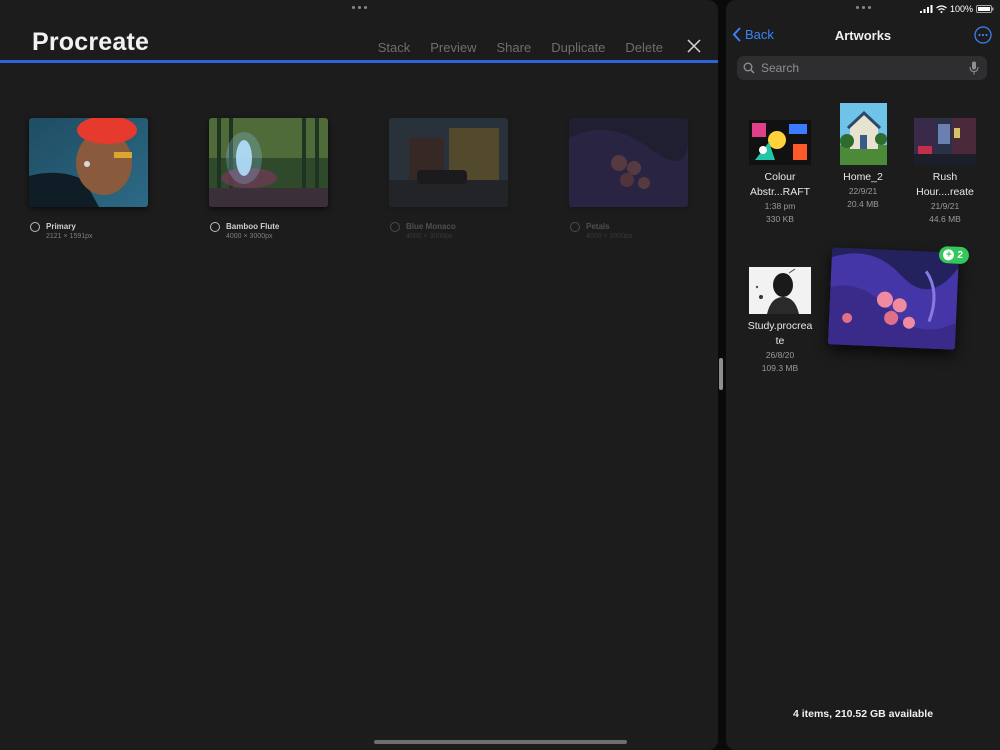 Image resolution: width=1000 pixels, height=750 pixels. What do you see at coordinates (780, 219) in the screenshot?
I see `file-size: 330 KB` at bounding box center [780, 219].